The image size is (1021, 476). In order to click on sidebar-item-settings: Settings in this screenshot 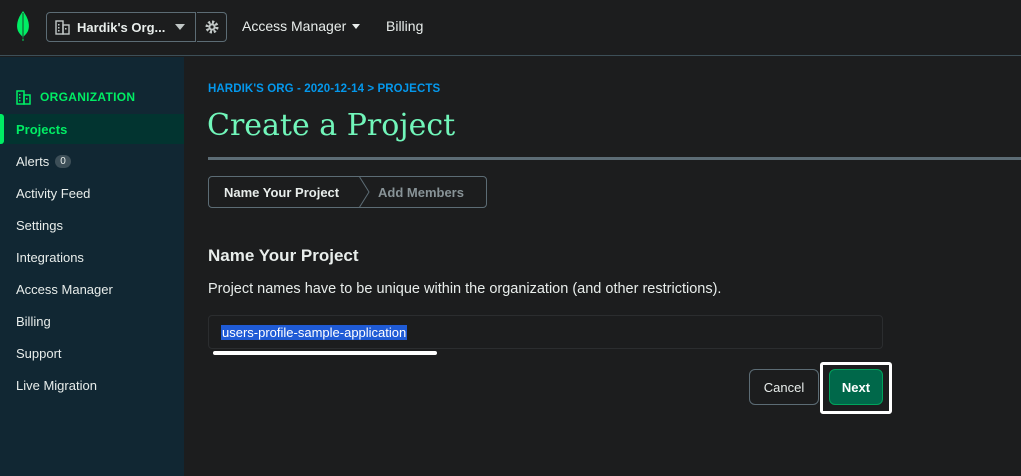, I will do `click(92, 225)`.